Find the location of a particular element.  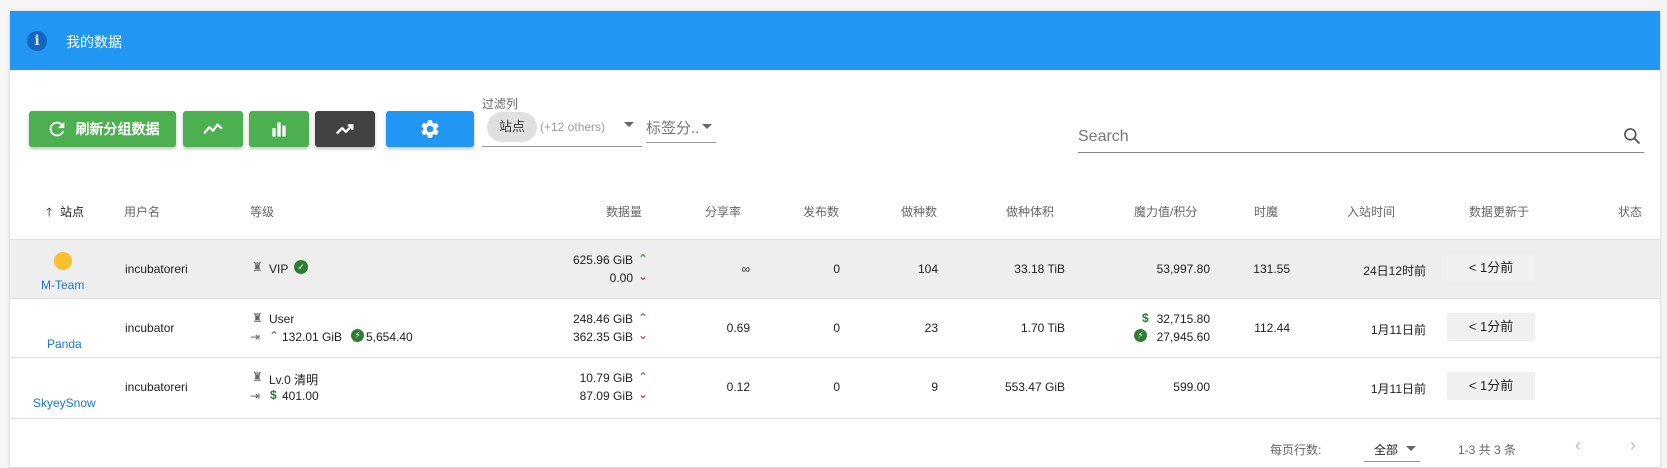

column-header-username: 用户名 is located at coordinates (142, 211).